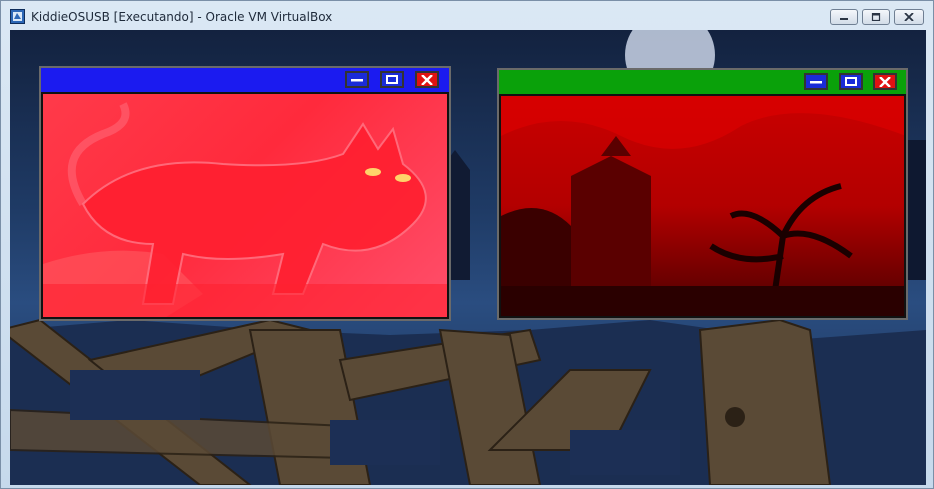 The height and width of the screenshot is (489, 934). What do you see at coordinates (17, 16) in the screenshot?
I see `virtualbox-icon` at bounding box center [17, 16].